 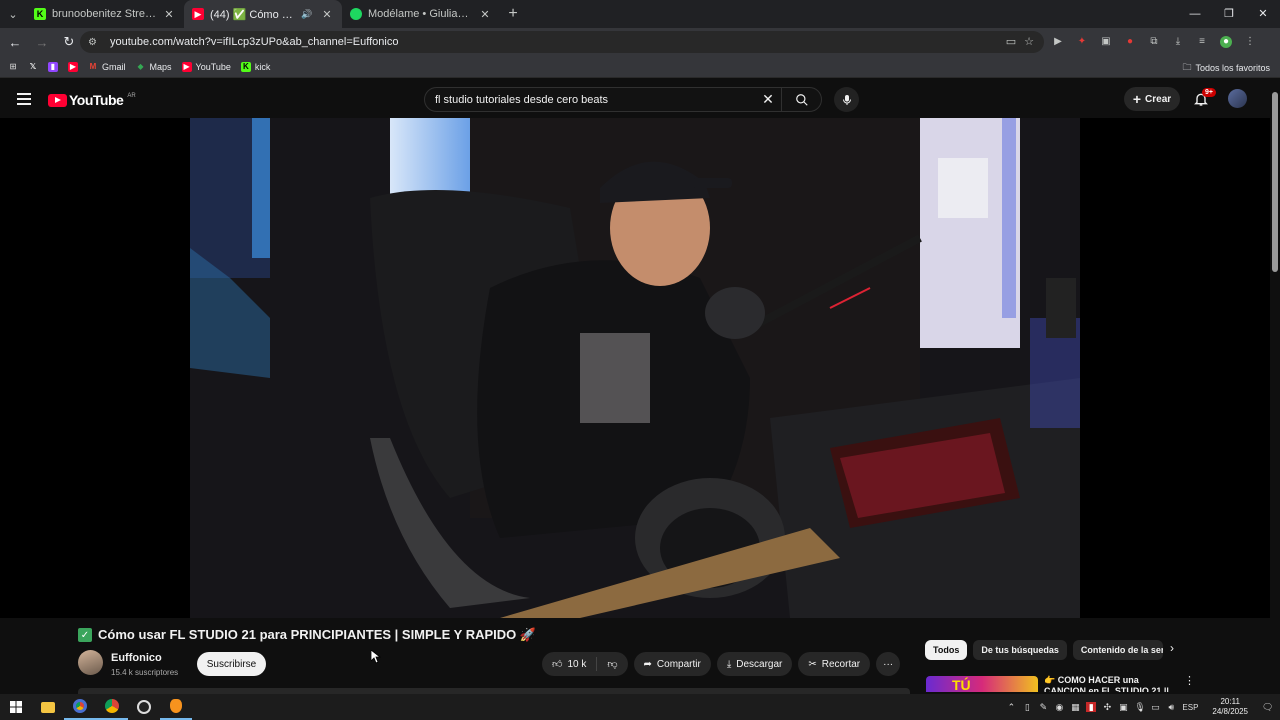 What do you see at coordinates (90, 662) in the screenshot?
I see `channel-avatar` at bounding box center [90, 662].